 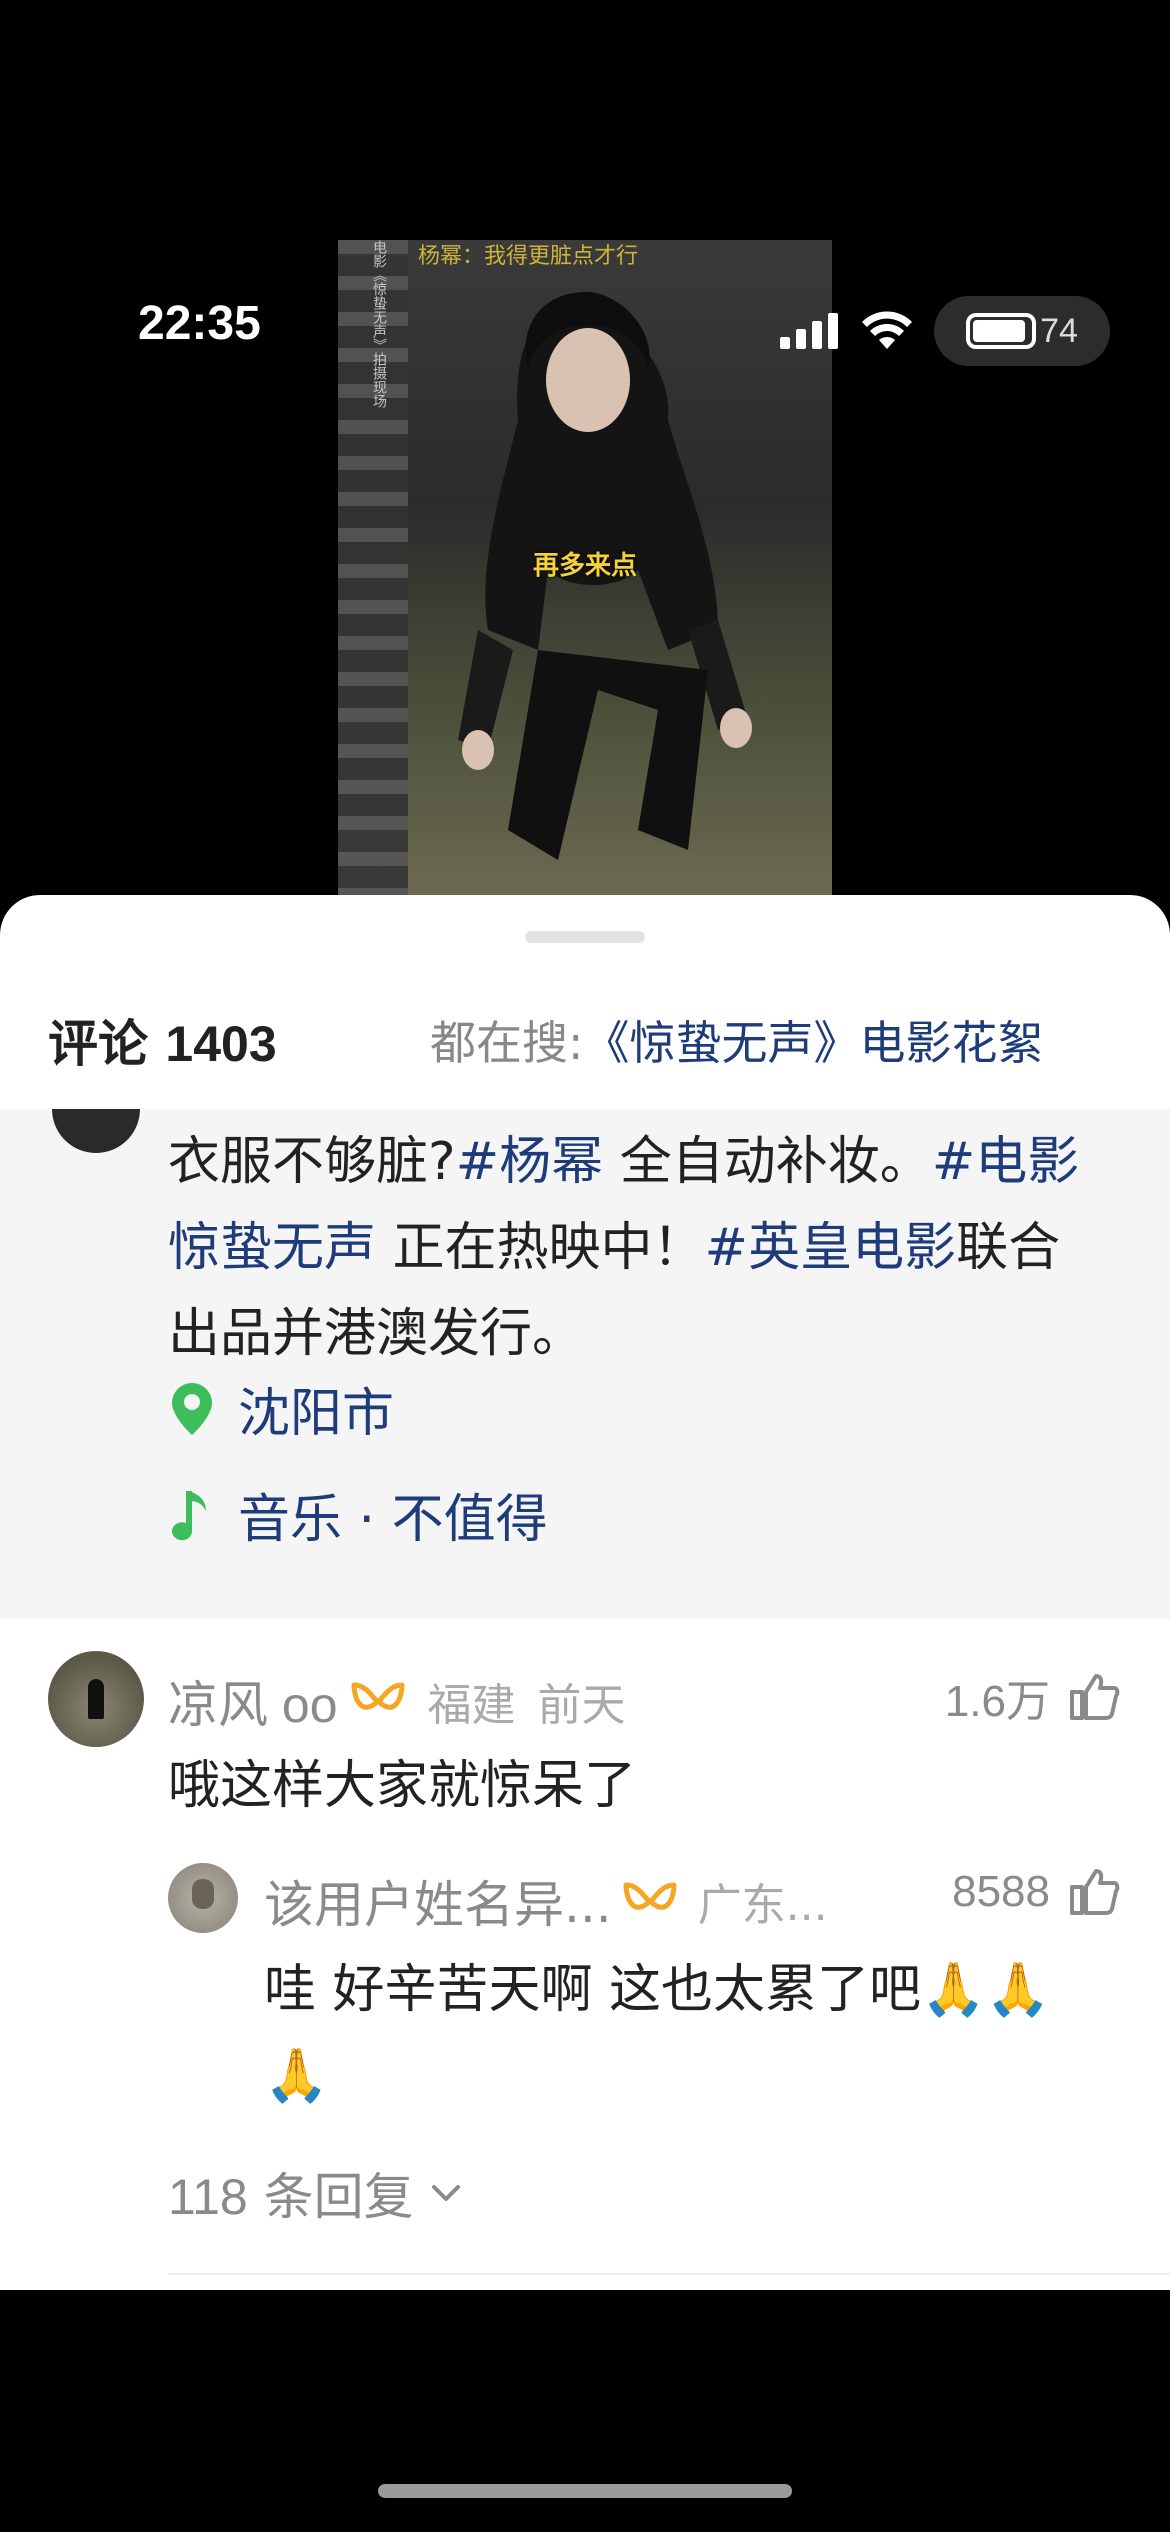 I want to click on hashtag-yangmi: #杨幂, so click(x=530, y=1162).